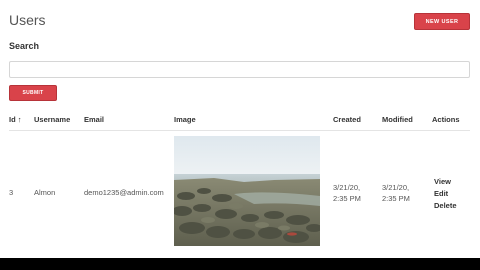 The height and width of the screenshot is (270, 480). What do you see at coordinates (94, 119) in the screenshot?
I see `column-header-email: Email` at bounding box center [94, 119].